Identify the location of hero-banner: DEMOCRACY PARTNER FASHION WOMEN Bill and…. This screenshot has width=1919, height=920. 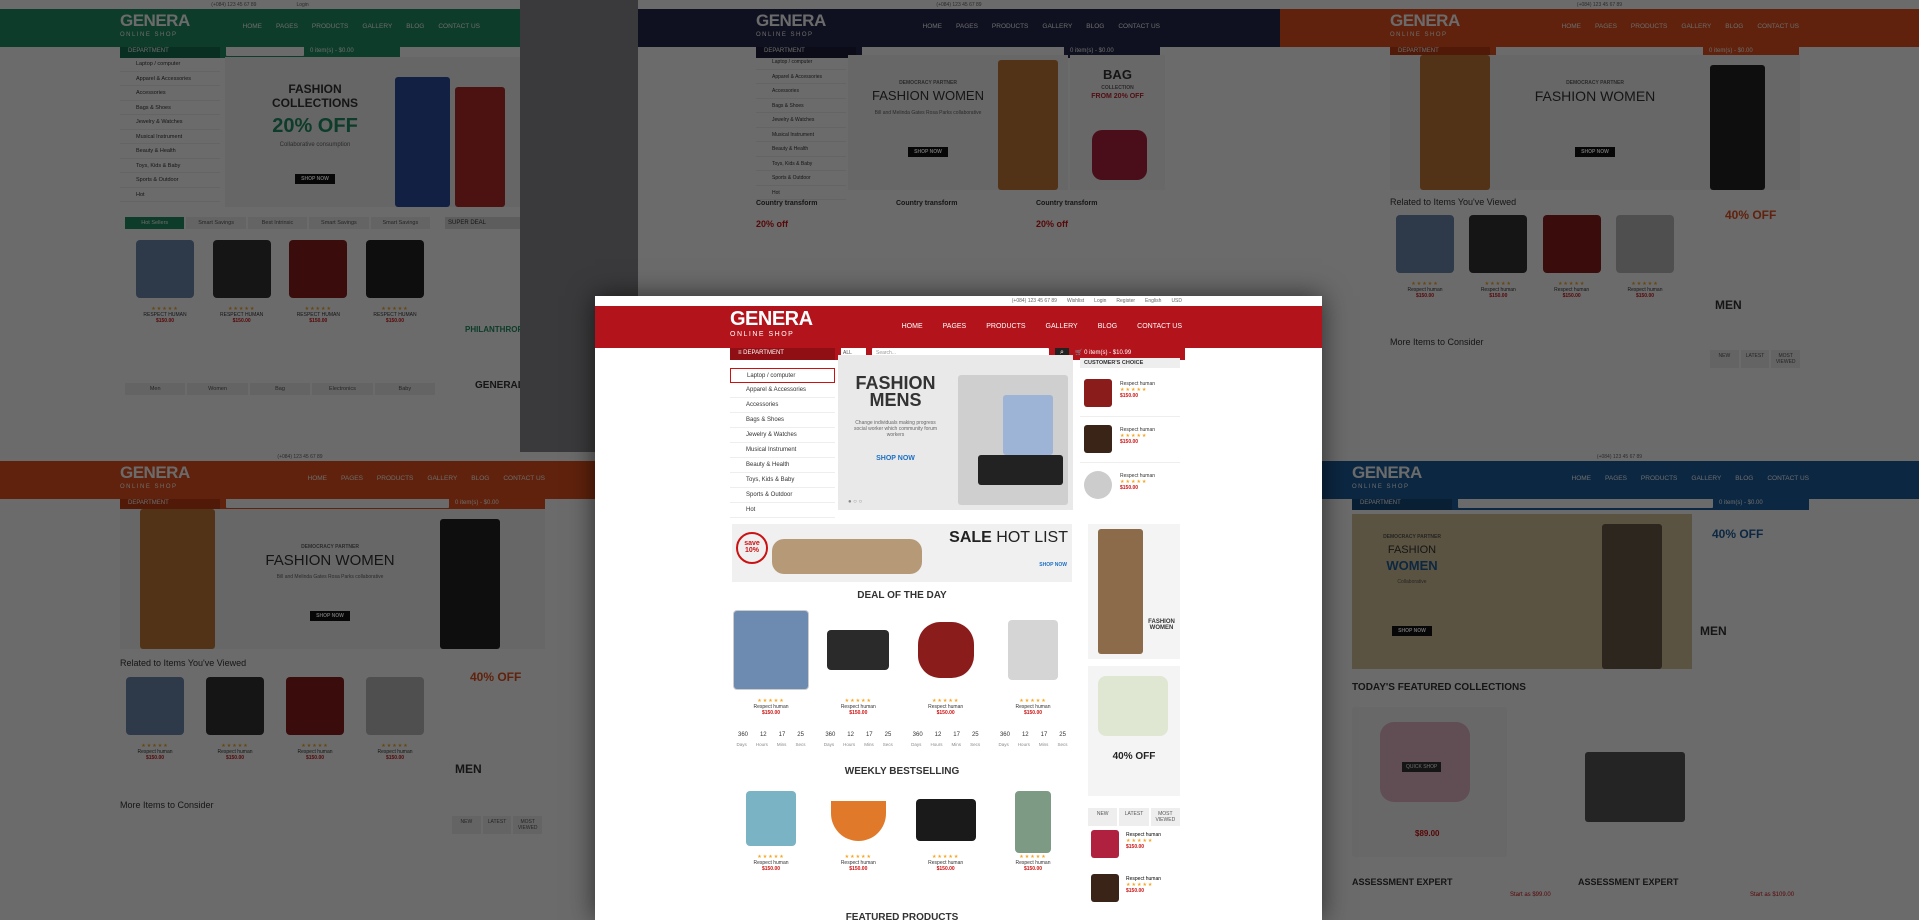
(332, 579).